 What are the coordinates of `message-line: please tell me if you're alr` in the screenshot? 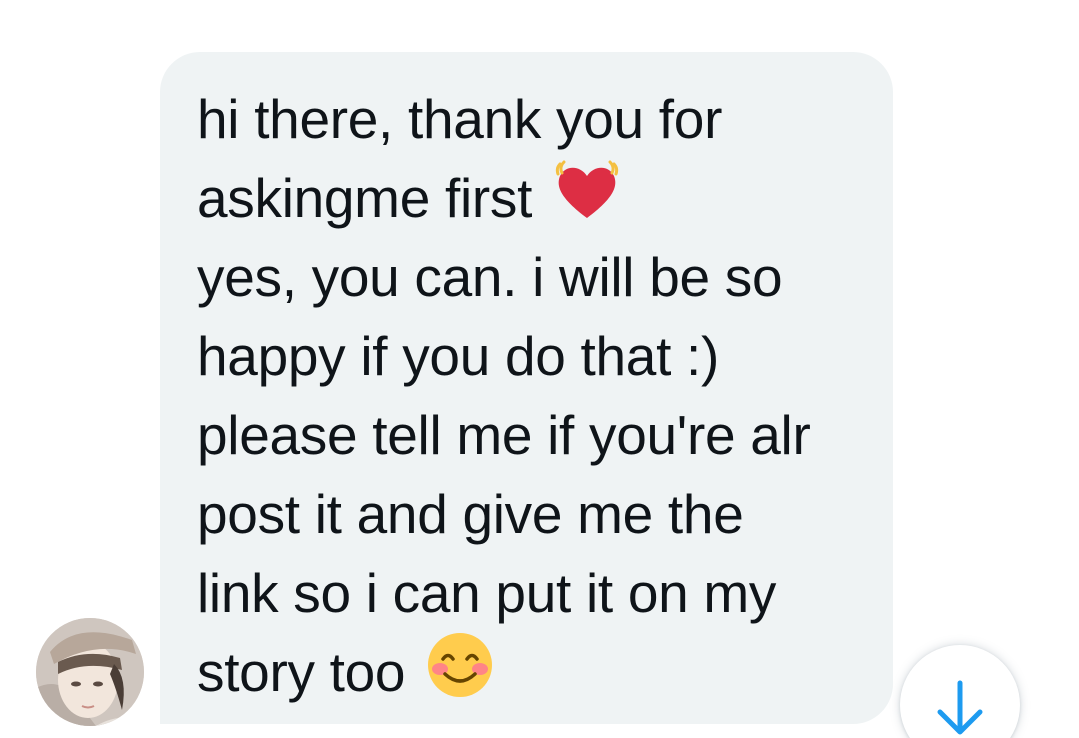 It's located at (535, 434).